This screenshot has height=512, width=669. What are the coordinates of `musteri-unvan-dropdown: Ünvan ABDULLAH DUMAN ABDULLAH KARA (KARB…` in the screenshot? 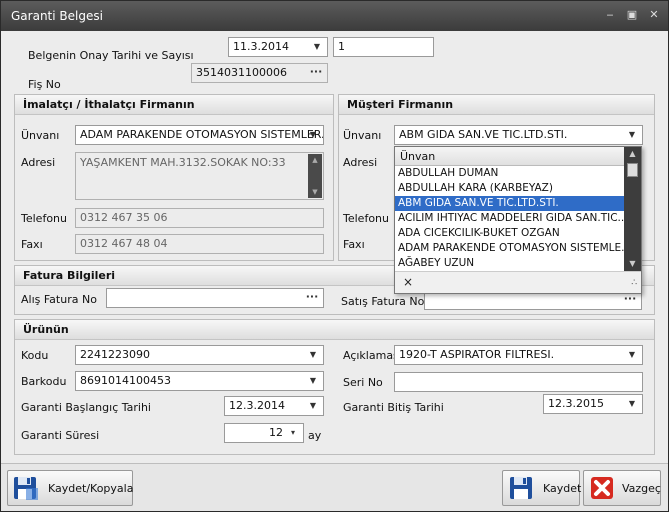 It's located at (518, 220).